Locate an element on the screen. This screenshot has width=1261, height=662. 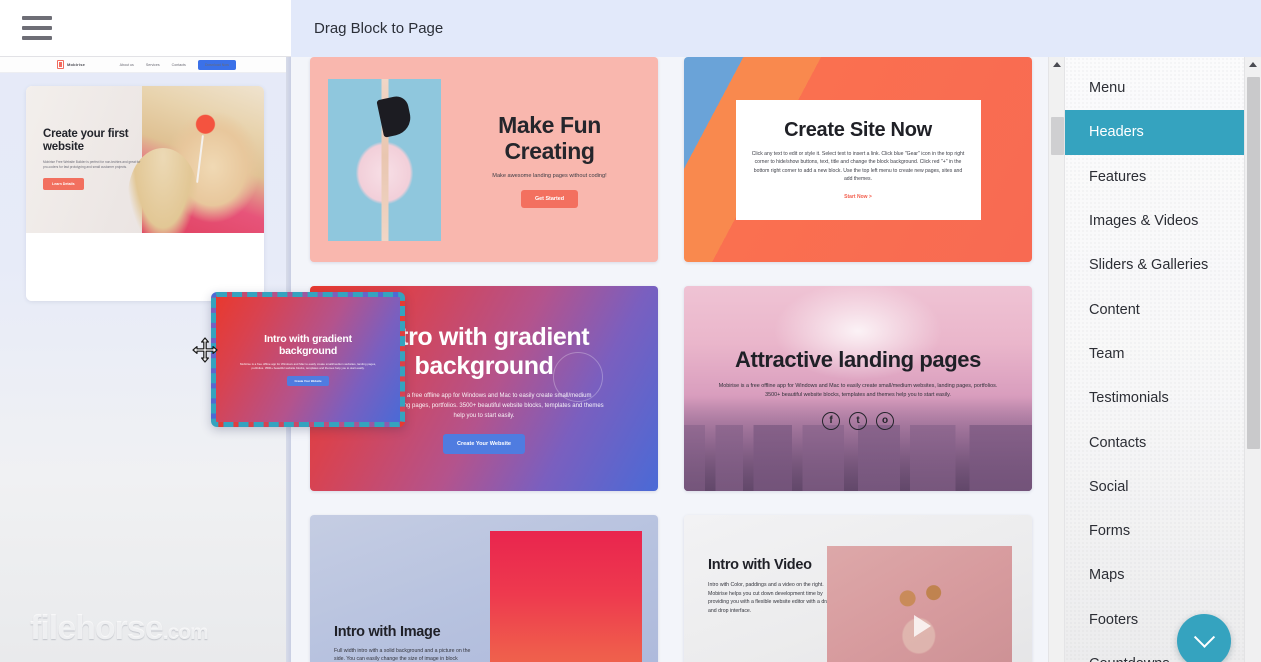
panel-title: Drag Block to Page is located at coordinates (379, 28).